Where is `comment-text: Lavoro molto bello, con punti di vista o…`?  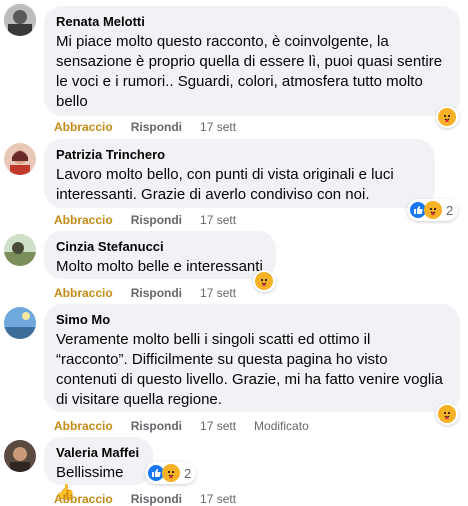 comment-text: Lavoro molto bello, con punti di vista o… is located at coordinates (225, 184).